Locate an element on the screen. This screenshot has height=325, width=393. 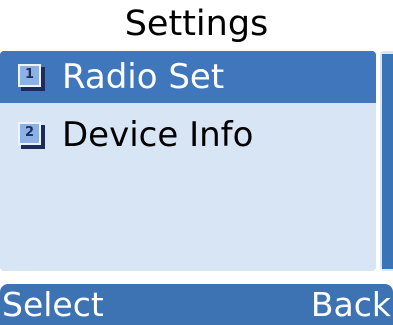
number-icon-face: 1 is located at coordinates (29, 75).